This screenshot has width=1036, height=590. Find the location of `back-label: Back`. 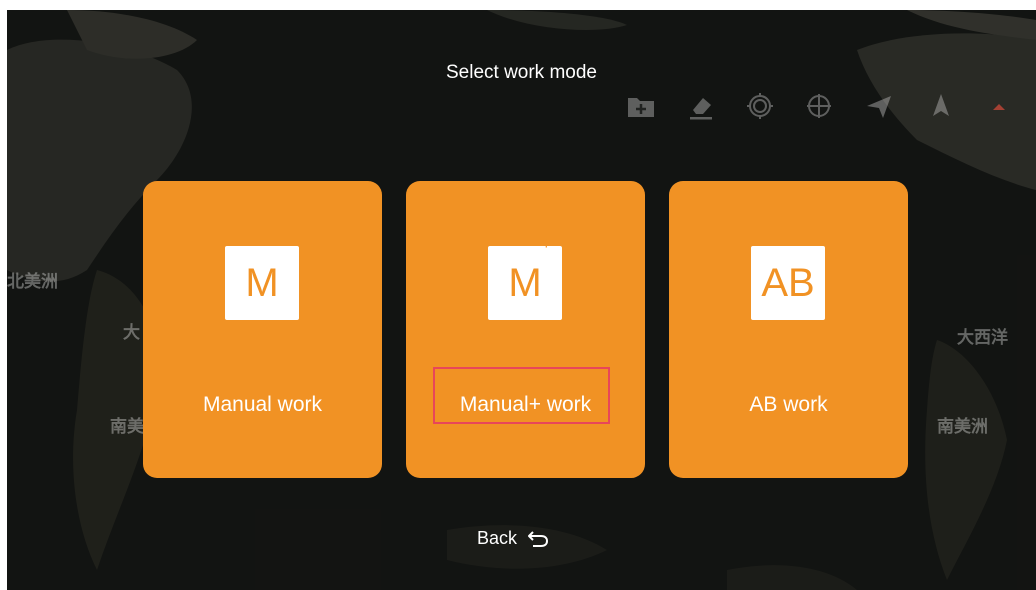

back-label: Back is located at coordinates (497, 537).